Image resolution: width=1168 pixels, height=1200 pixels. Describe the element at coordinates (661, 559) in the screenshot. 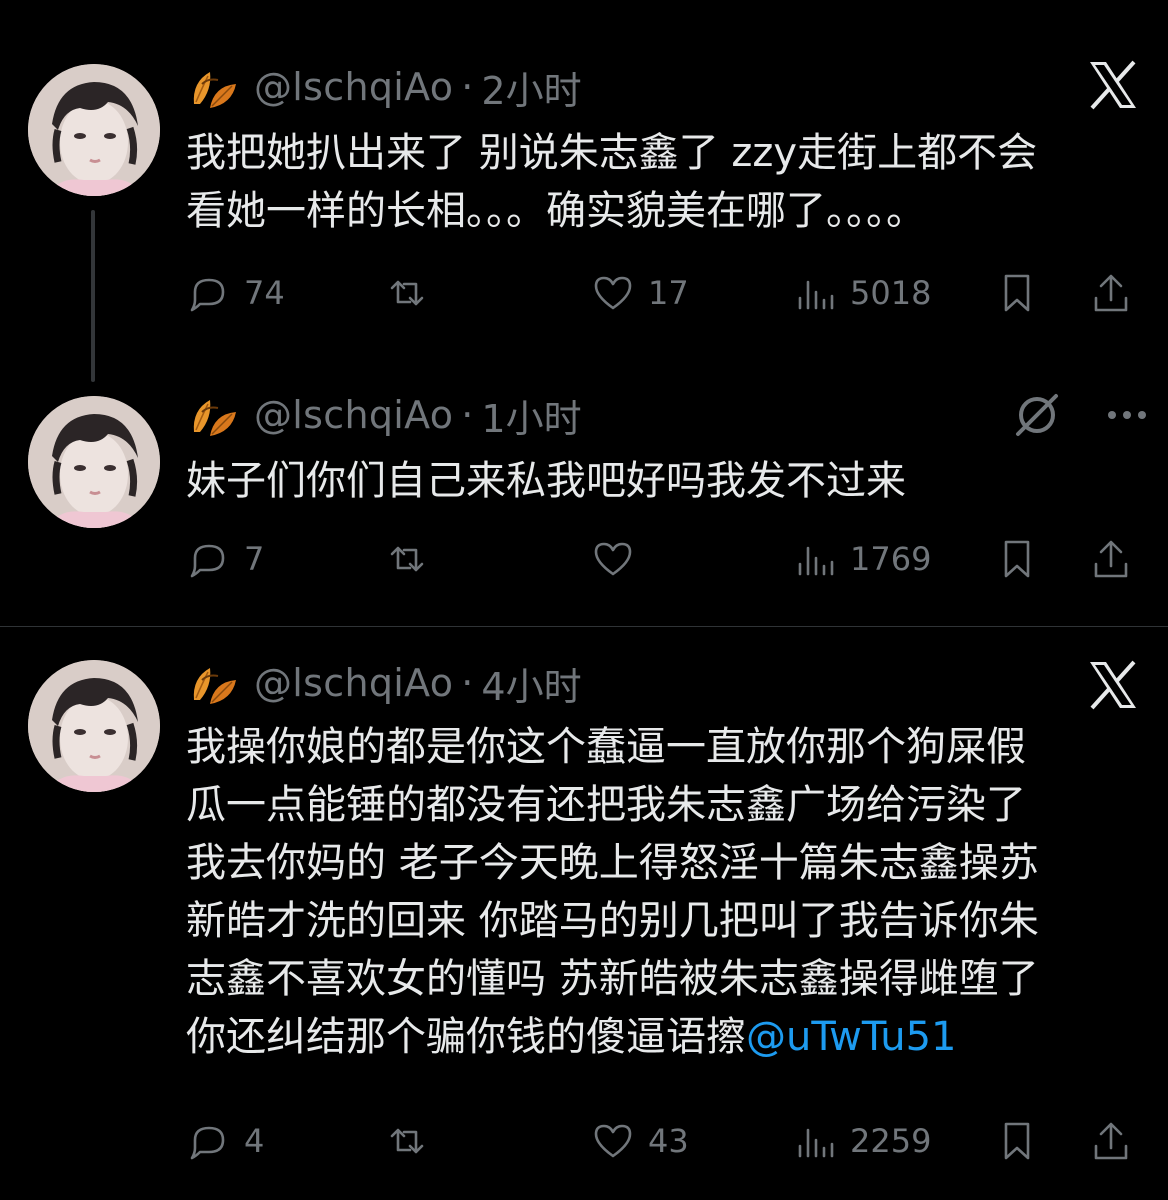

I see `action-bar: 7 1769` at that location.